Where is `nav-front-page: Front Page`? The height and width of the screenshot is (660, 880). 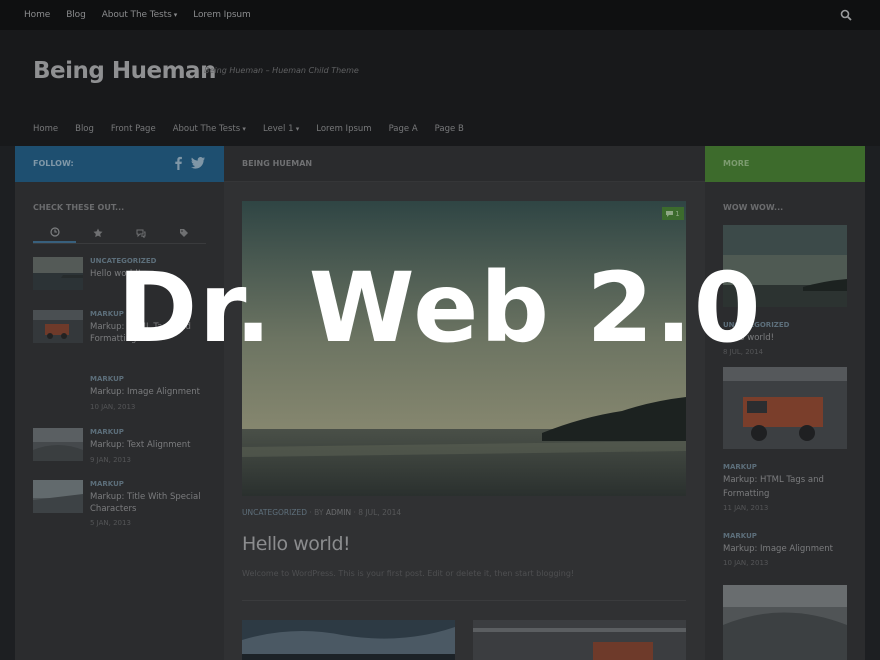 nav-front-page: Front Page is located at coordinates (133, 129).